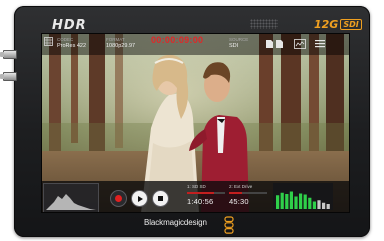 The height and width of the screenshot is (241, 384). Describe the element at coordinates (264, 24) in the screenshot. I see `speaker-grille` at that location.